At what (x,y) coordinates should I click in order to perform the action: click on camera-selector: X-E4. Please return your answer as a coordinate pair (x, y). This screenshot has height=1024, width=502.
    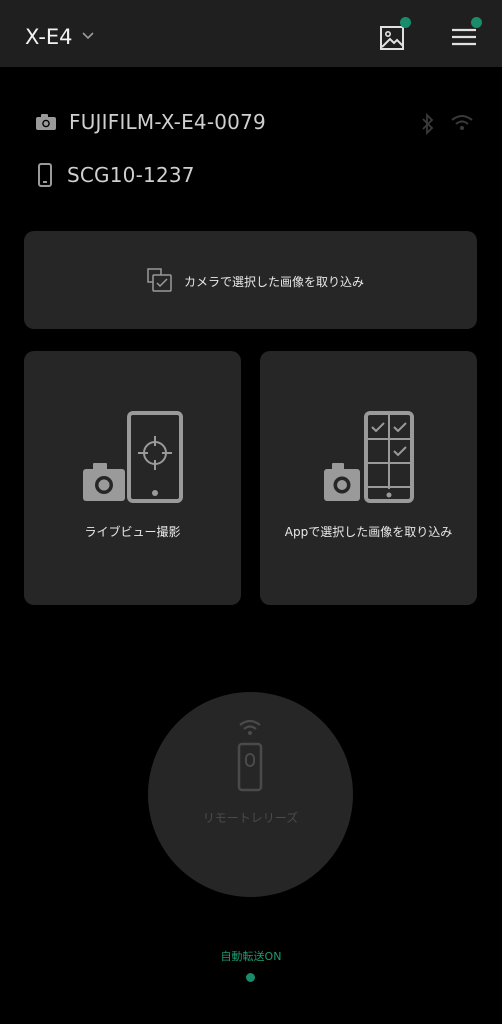
    Looking at the image, I should click on (60, 37).